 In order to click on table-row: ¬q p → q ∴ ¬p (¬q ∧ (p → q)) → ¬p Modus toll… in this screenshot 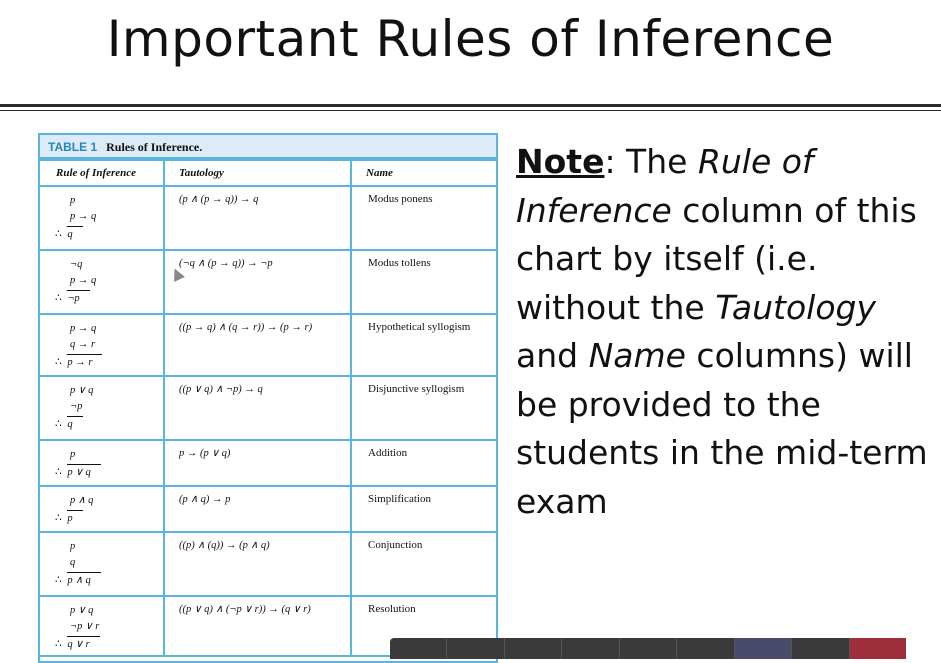, I will do `click(268, 282)`.